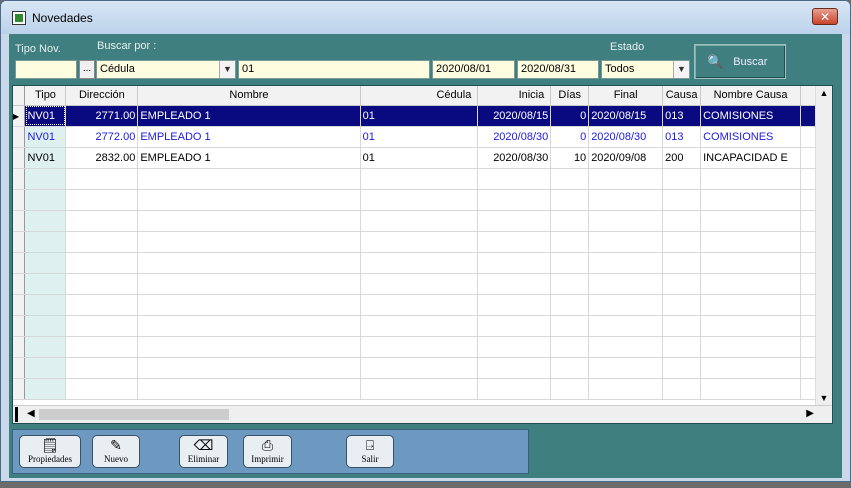 The height and width of the screenshot is (488, 851). Describe the element at coordinates (645, 69) in the screenshot. I see `estado-select: Todos ▼` at that location.